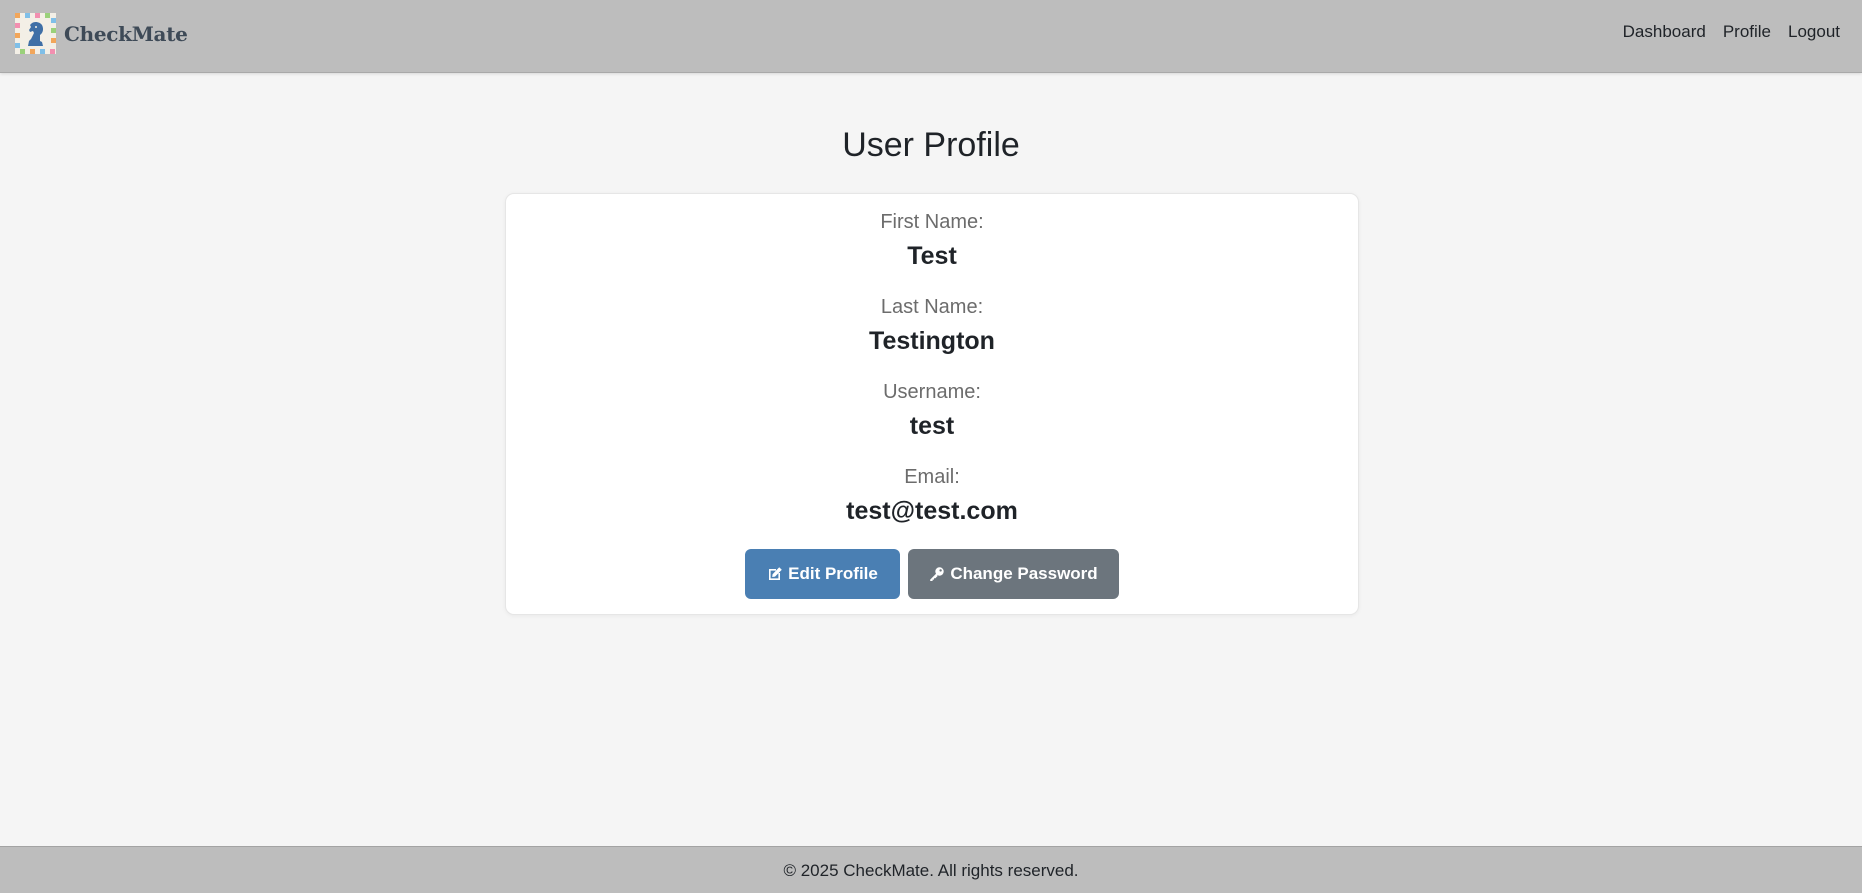 The image size is (1862, 893). I want to click on first-name-field: First Name: Test, so click(932, 240).